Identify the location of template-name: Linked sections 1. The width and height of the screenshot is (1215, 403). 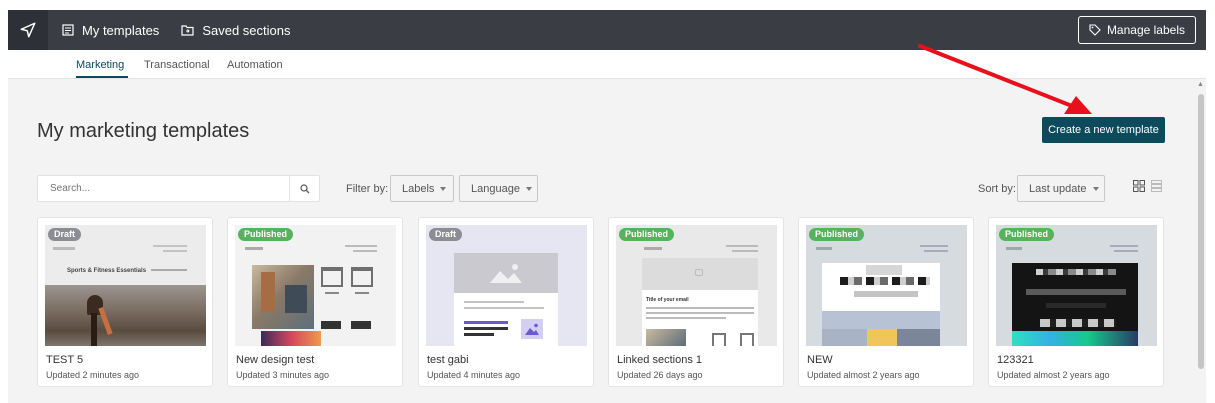
(659, 360).